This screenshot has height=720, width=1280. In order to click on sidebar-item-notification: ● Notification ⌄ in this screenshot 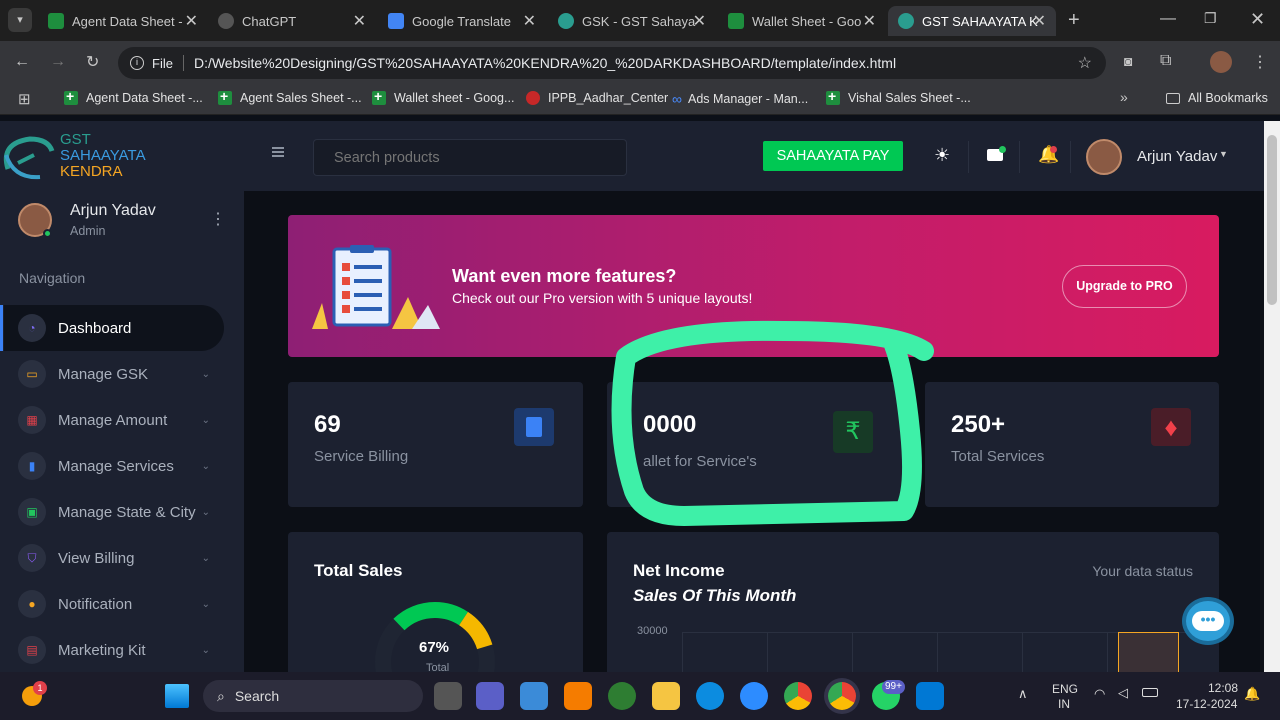, I will do `click(114, 604)`.